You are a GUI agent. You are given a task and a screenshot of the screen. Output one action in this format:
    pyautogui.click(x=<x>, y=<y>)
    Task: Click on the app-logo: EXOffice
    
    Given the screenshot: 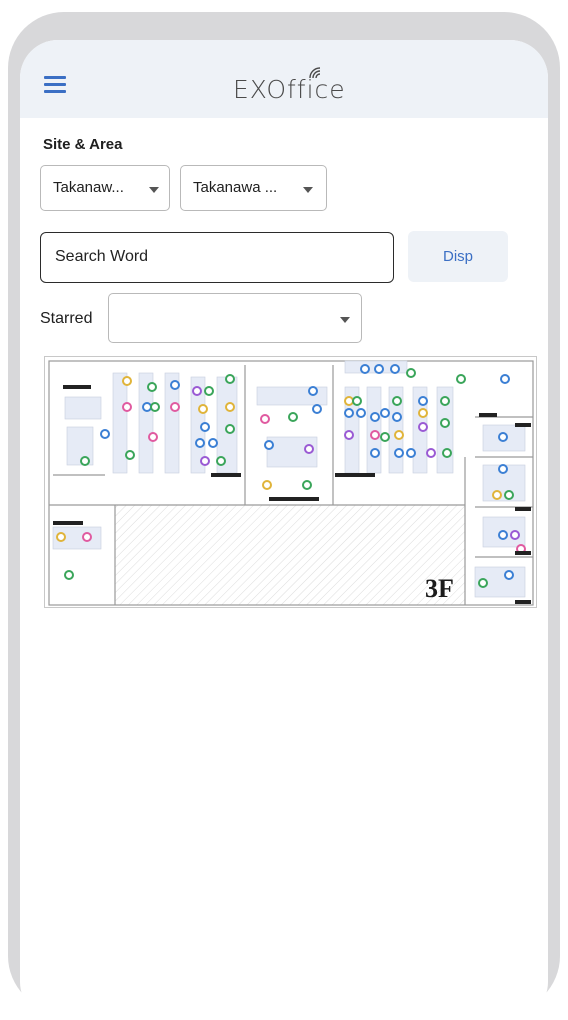 What is the action you would take?
    pyautogui.click(x=289, y=88)
    